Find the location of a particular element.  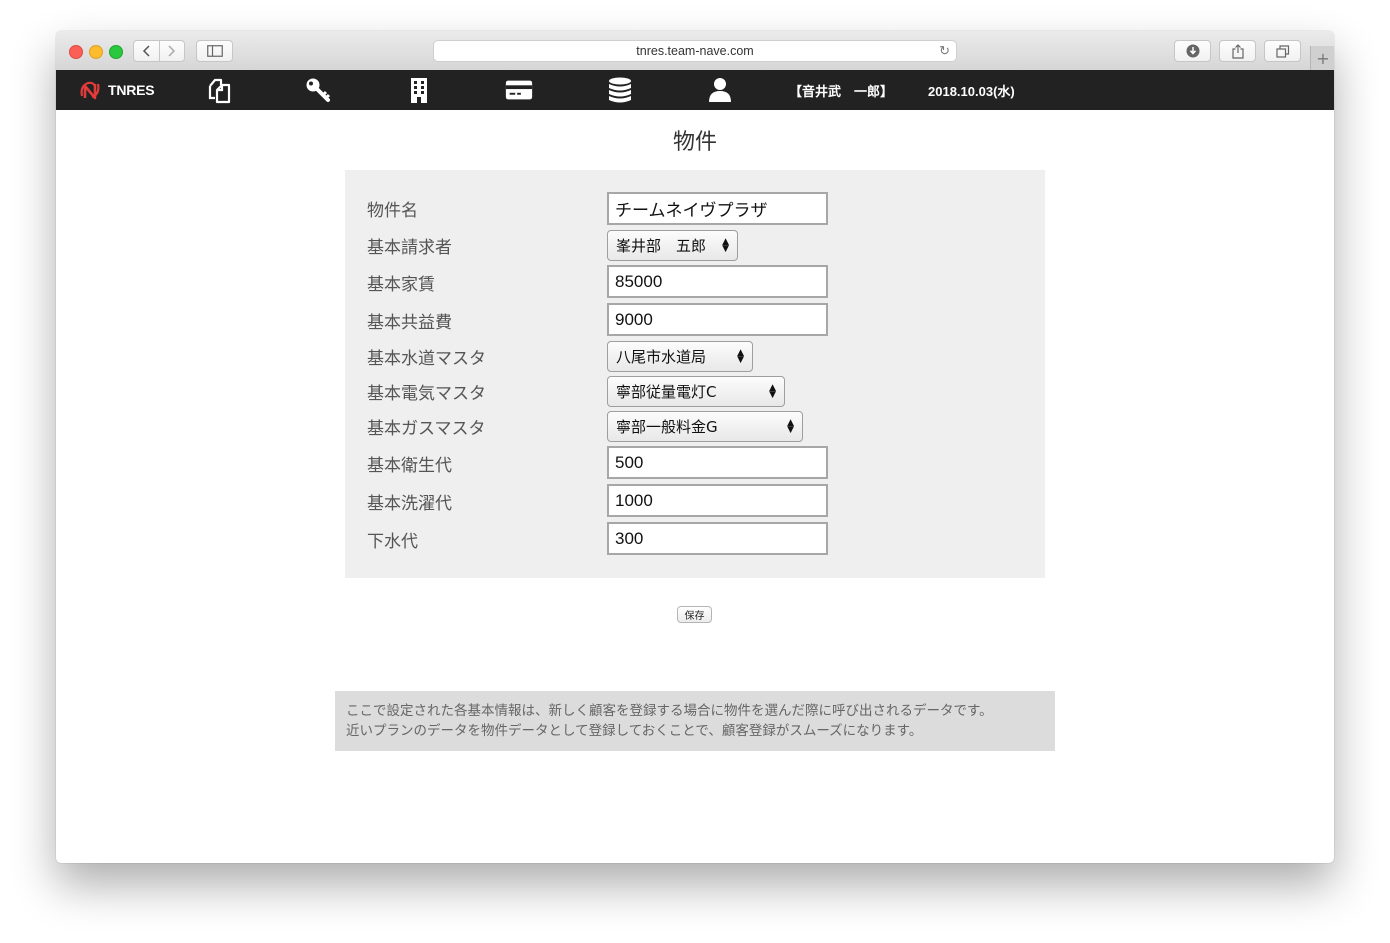

property-name-input: チームネイヴプラザ is located at coordinates (717, 208).